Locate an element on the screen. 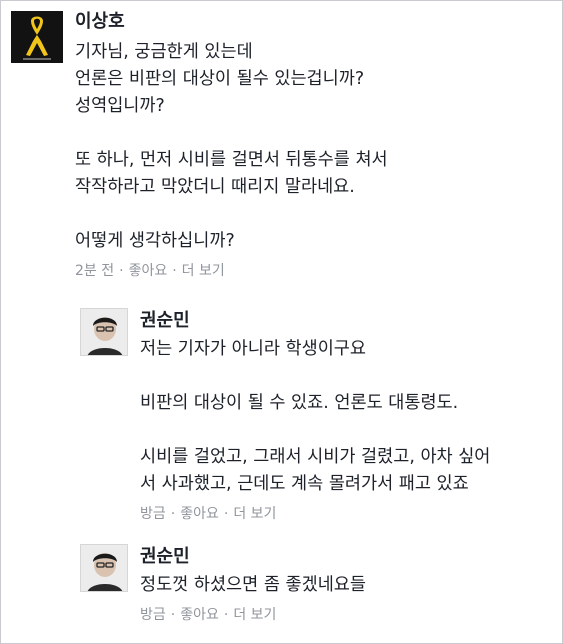  comment-text: 정도껏 하셨으면 좀 좋겠네요들 is located at coordinates (253, 585).